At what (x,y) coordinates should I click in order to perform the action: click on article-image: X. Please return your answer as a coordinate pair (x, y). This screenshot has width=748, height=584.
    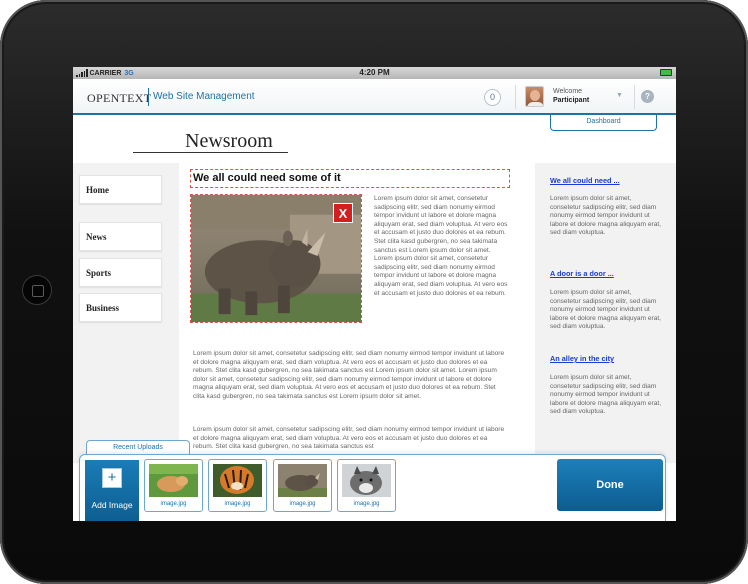
    Looking at the image, I should click on (276, 258).